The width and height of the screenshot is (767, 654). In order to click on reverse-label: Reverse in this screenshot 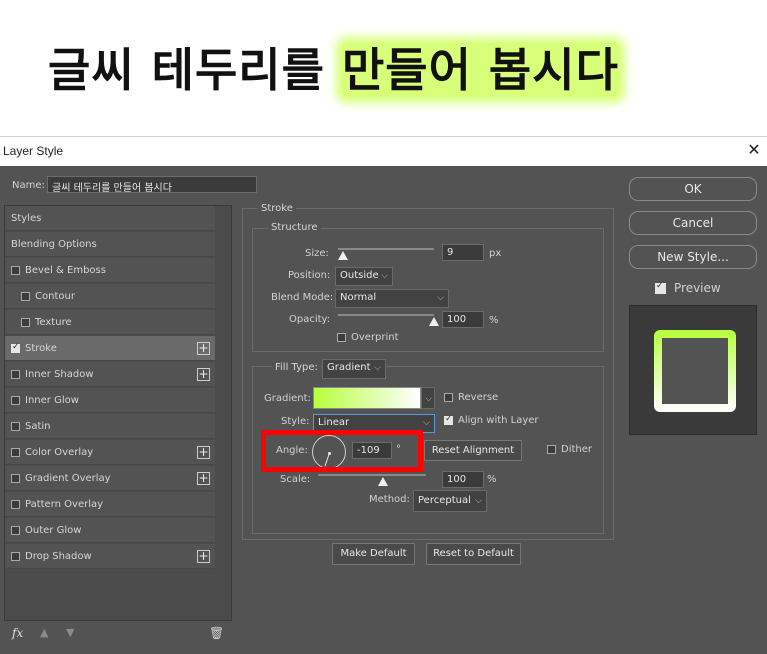, I will do `click(478, 397)`.